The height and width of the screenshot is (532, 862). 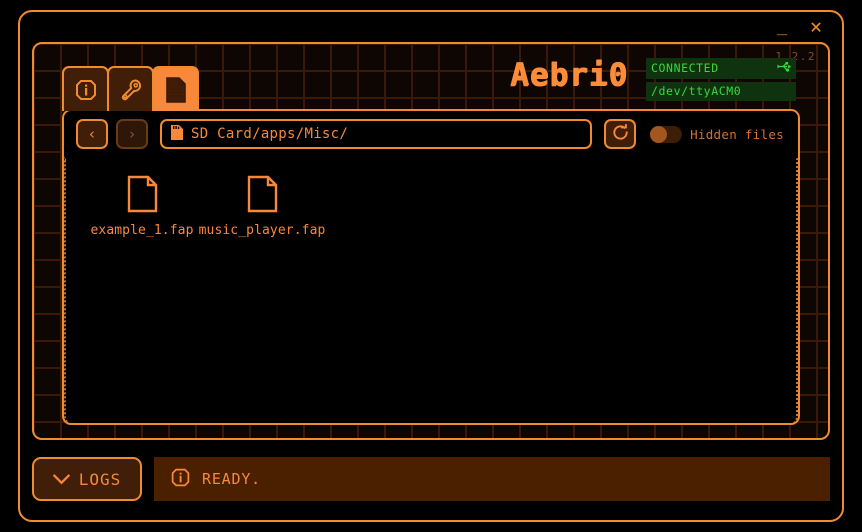 What do you see at coordinates (431, 27) in the screenshot?
I see `title-bar: _ ✕` at bounding box center [431, 27].